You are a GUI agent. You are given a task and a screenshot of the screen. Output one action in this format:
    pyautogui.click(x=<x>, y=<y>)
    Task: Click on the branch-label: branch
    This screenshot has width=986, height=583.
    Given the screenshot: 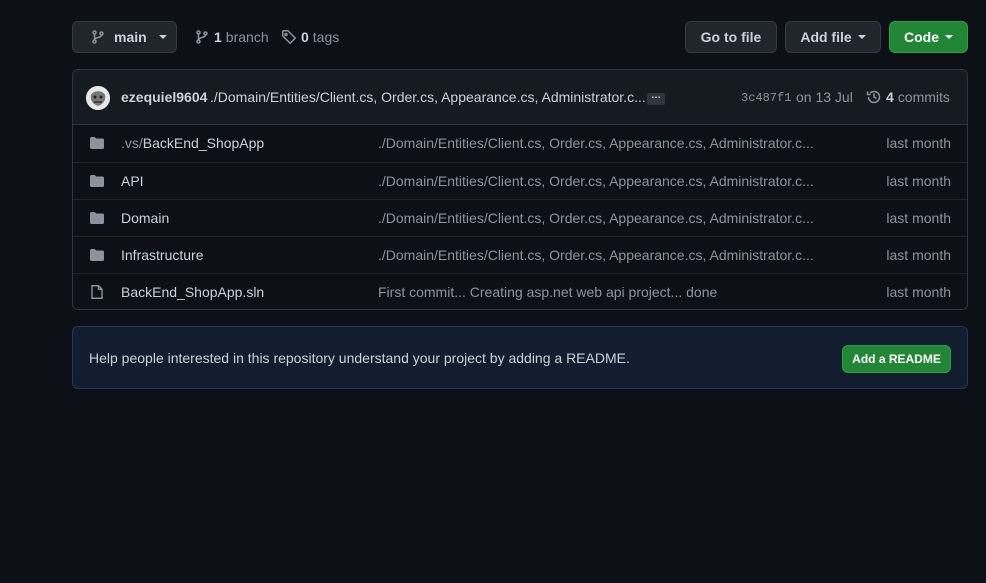 What is the action you would take?
    pyautogui.click(x=247, y=37)
    